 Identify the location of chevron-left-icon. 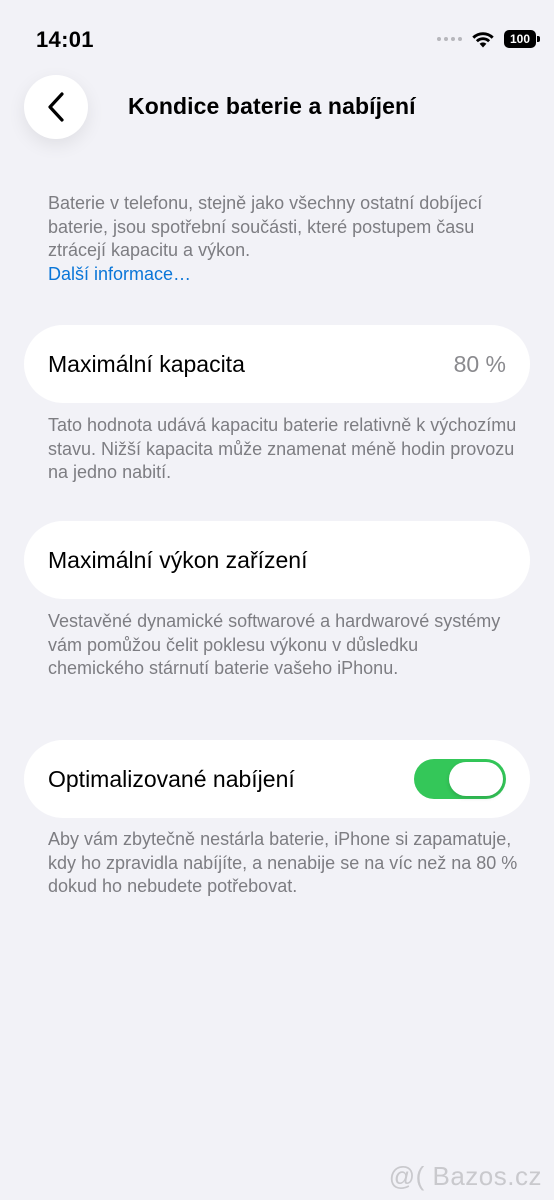
(56, 107).